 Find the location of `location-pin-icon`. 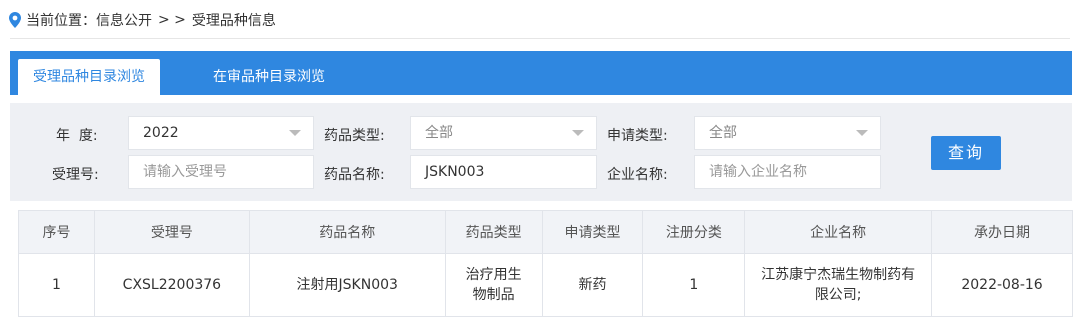

location-pin-icon is located at coordinates (15, 20).